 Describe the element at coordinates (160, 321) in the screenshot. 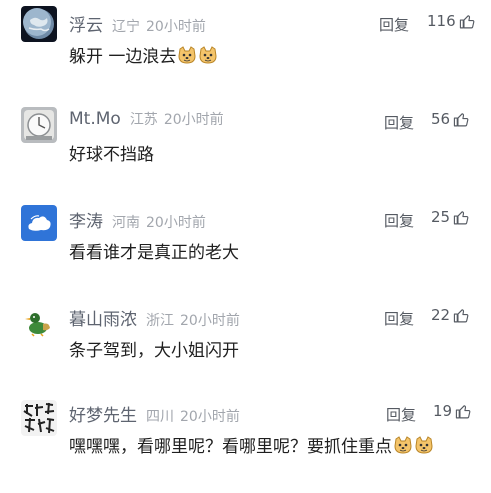

I see `ip-region: 浙江` at that location.